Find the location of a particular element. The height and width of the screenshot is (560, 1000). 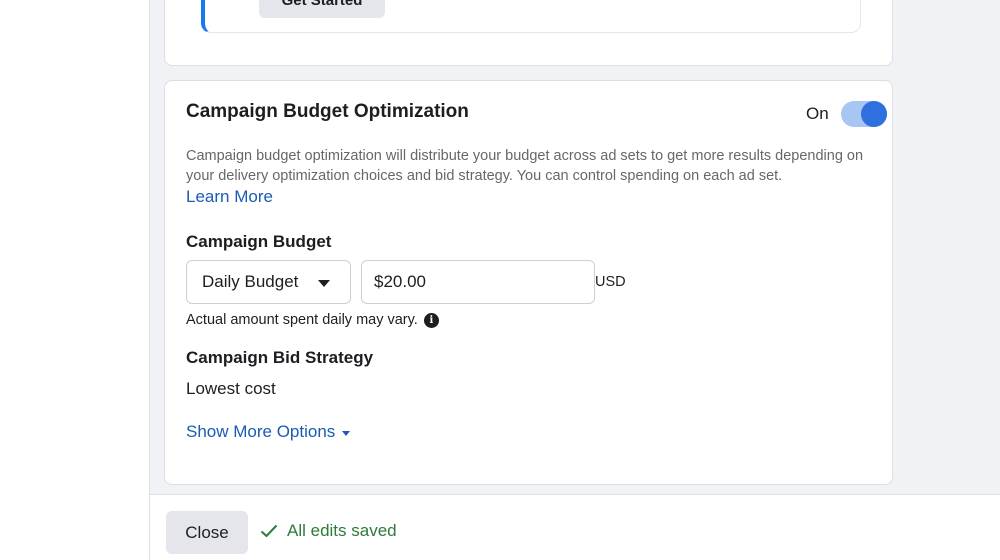

previous-section-inner: Get Started is located at coordinates (531, 16).